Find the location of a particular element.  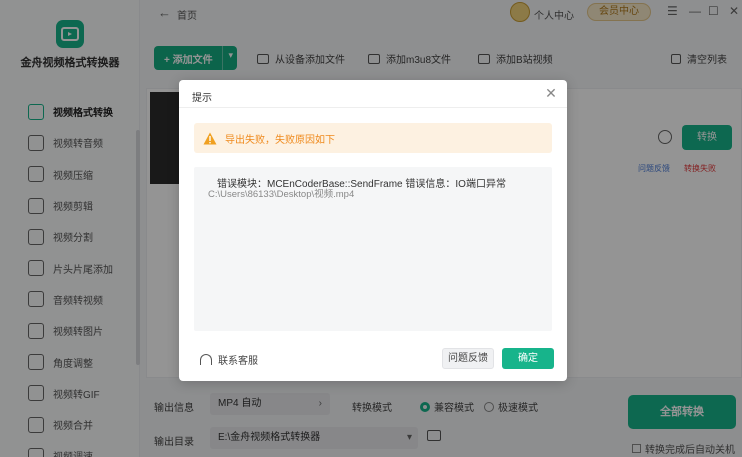

warning-text: 导出失败，失败原因如下 is located at coordinates (280, 140).